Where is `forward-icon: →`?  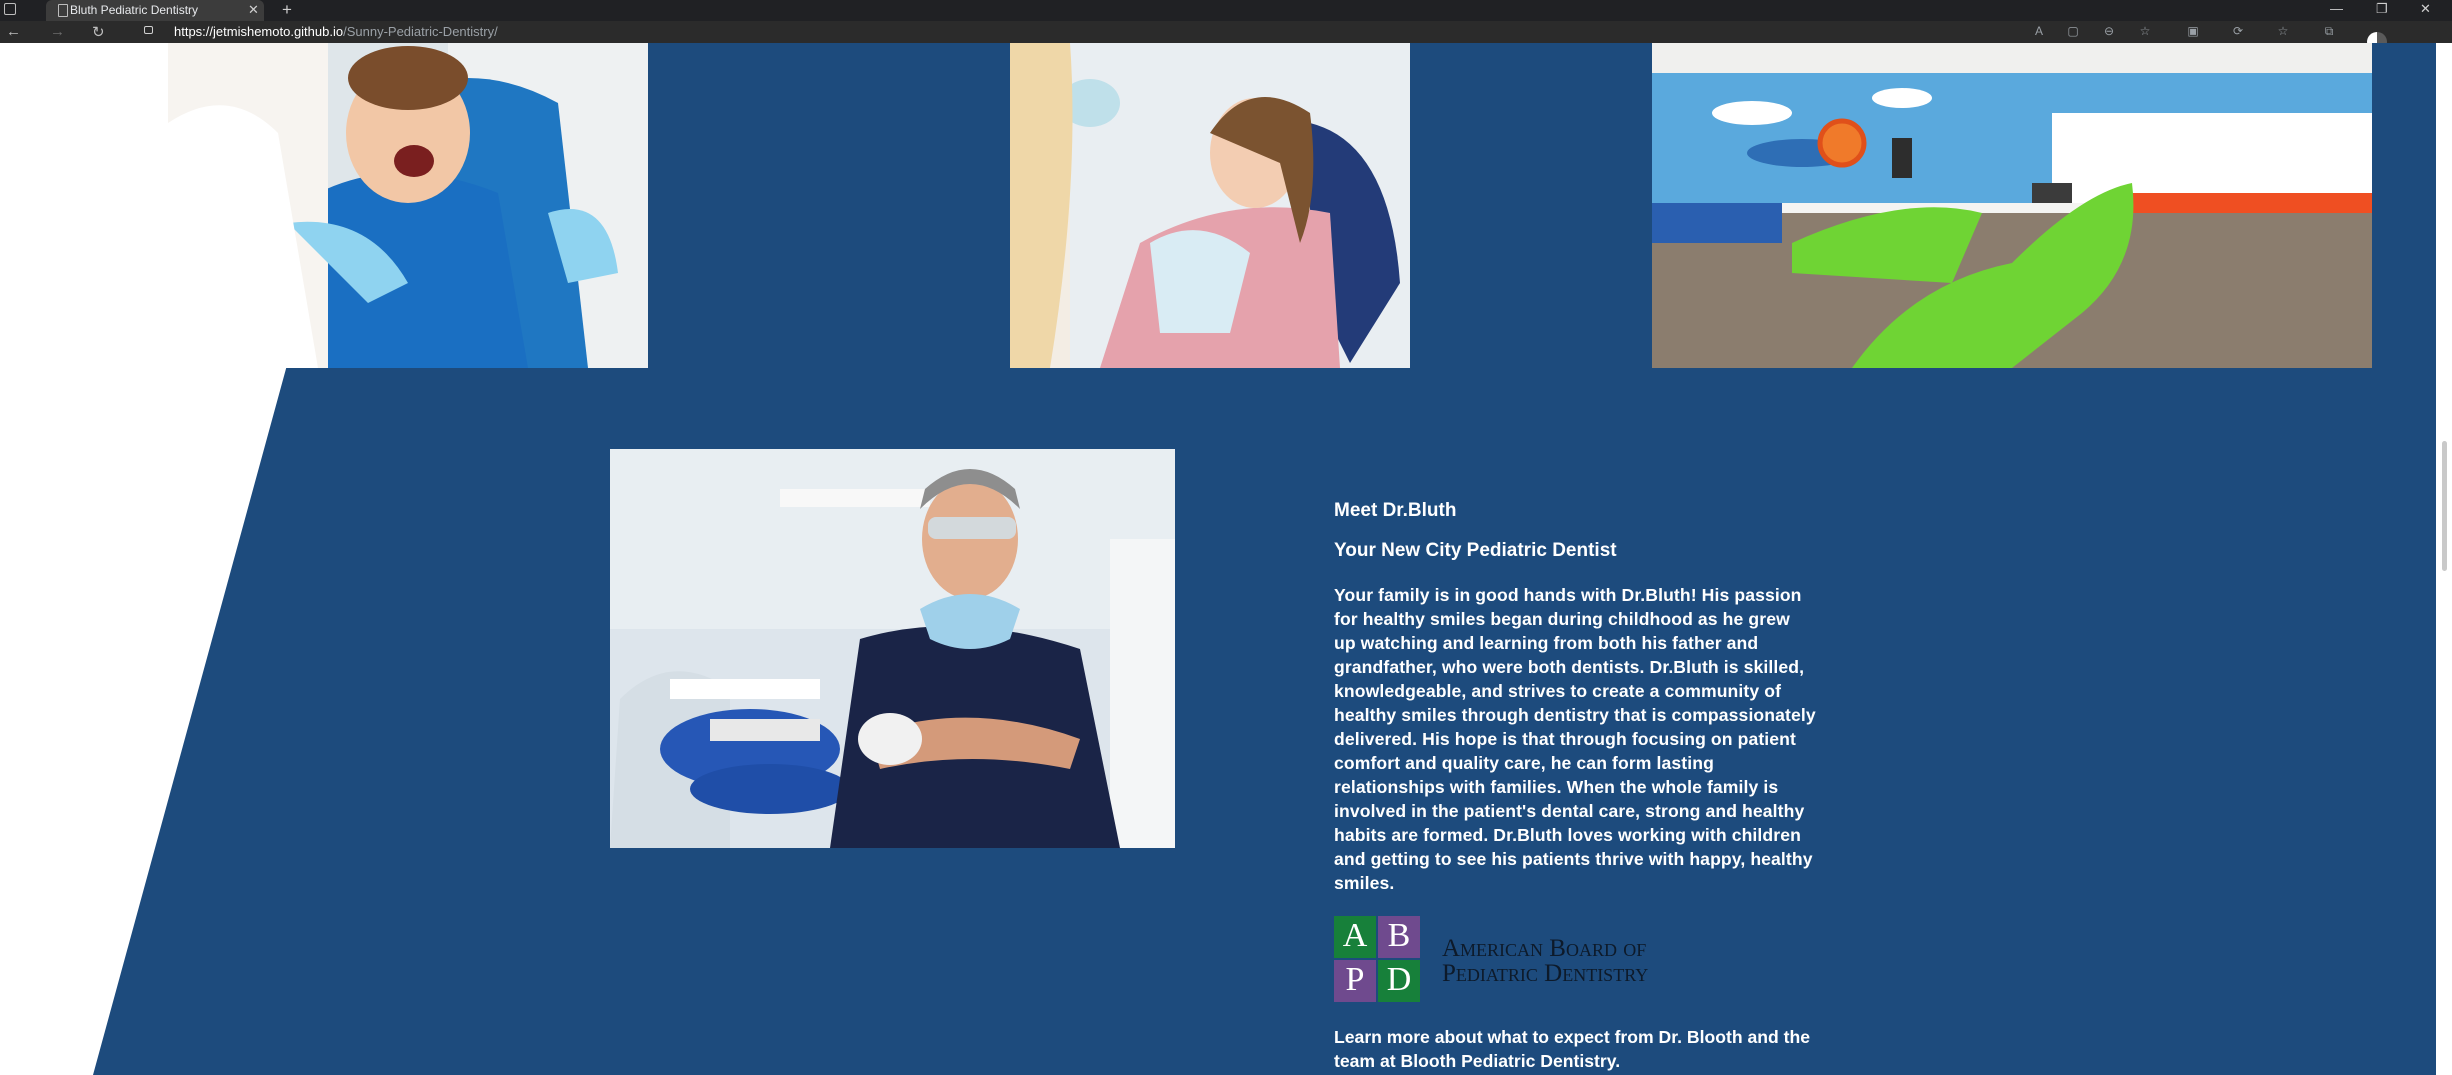 forward-icon: → is located at coordinates (57, 31).